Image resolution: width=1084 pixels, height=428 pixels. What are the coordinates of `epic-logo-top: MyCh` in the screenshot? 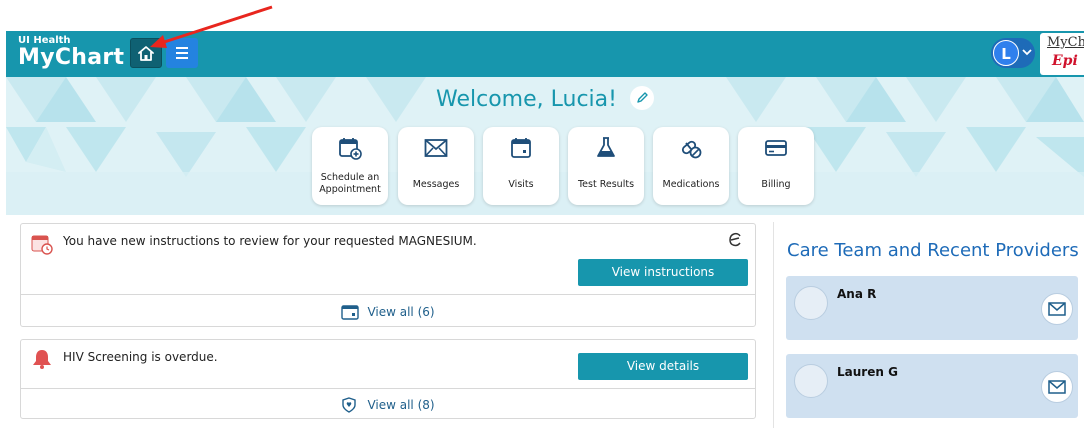 It's located at (1065, 42).